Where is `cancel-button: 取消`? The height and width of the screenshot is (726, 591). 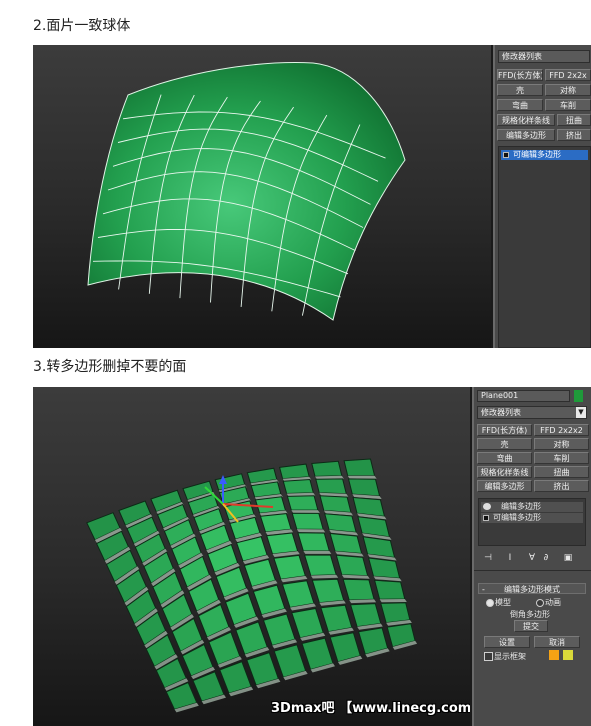
cancel-button: 取消 is located at coordinates (557, 642).